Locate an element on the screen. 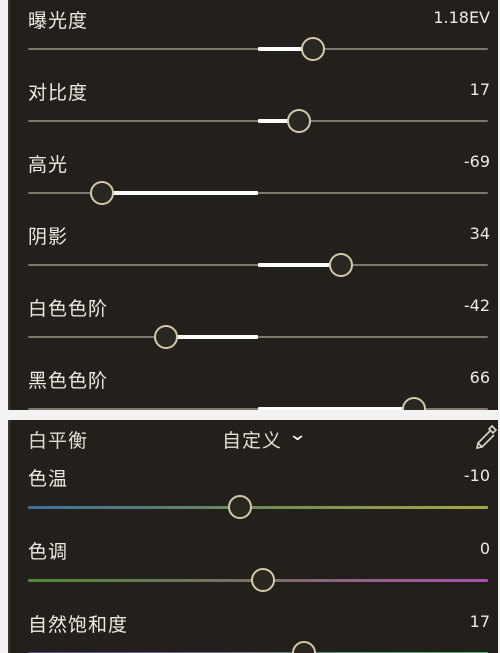 Image resolution: width=500 pixels, height=653 pixels. whites-slider is located at coordinates (258, 338).